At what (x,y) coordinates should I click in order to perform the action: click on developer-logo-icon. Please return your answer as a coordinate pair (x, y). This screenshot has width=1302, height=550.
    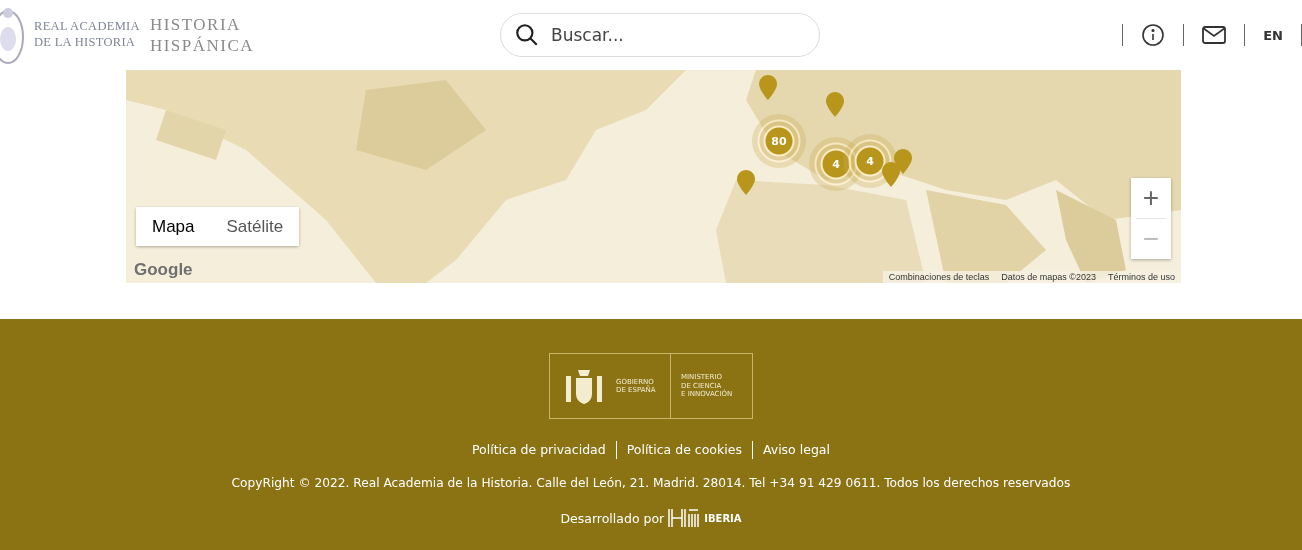
    Looking at the image, I should click on (684, 518).